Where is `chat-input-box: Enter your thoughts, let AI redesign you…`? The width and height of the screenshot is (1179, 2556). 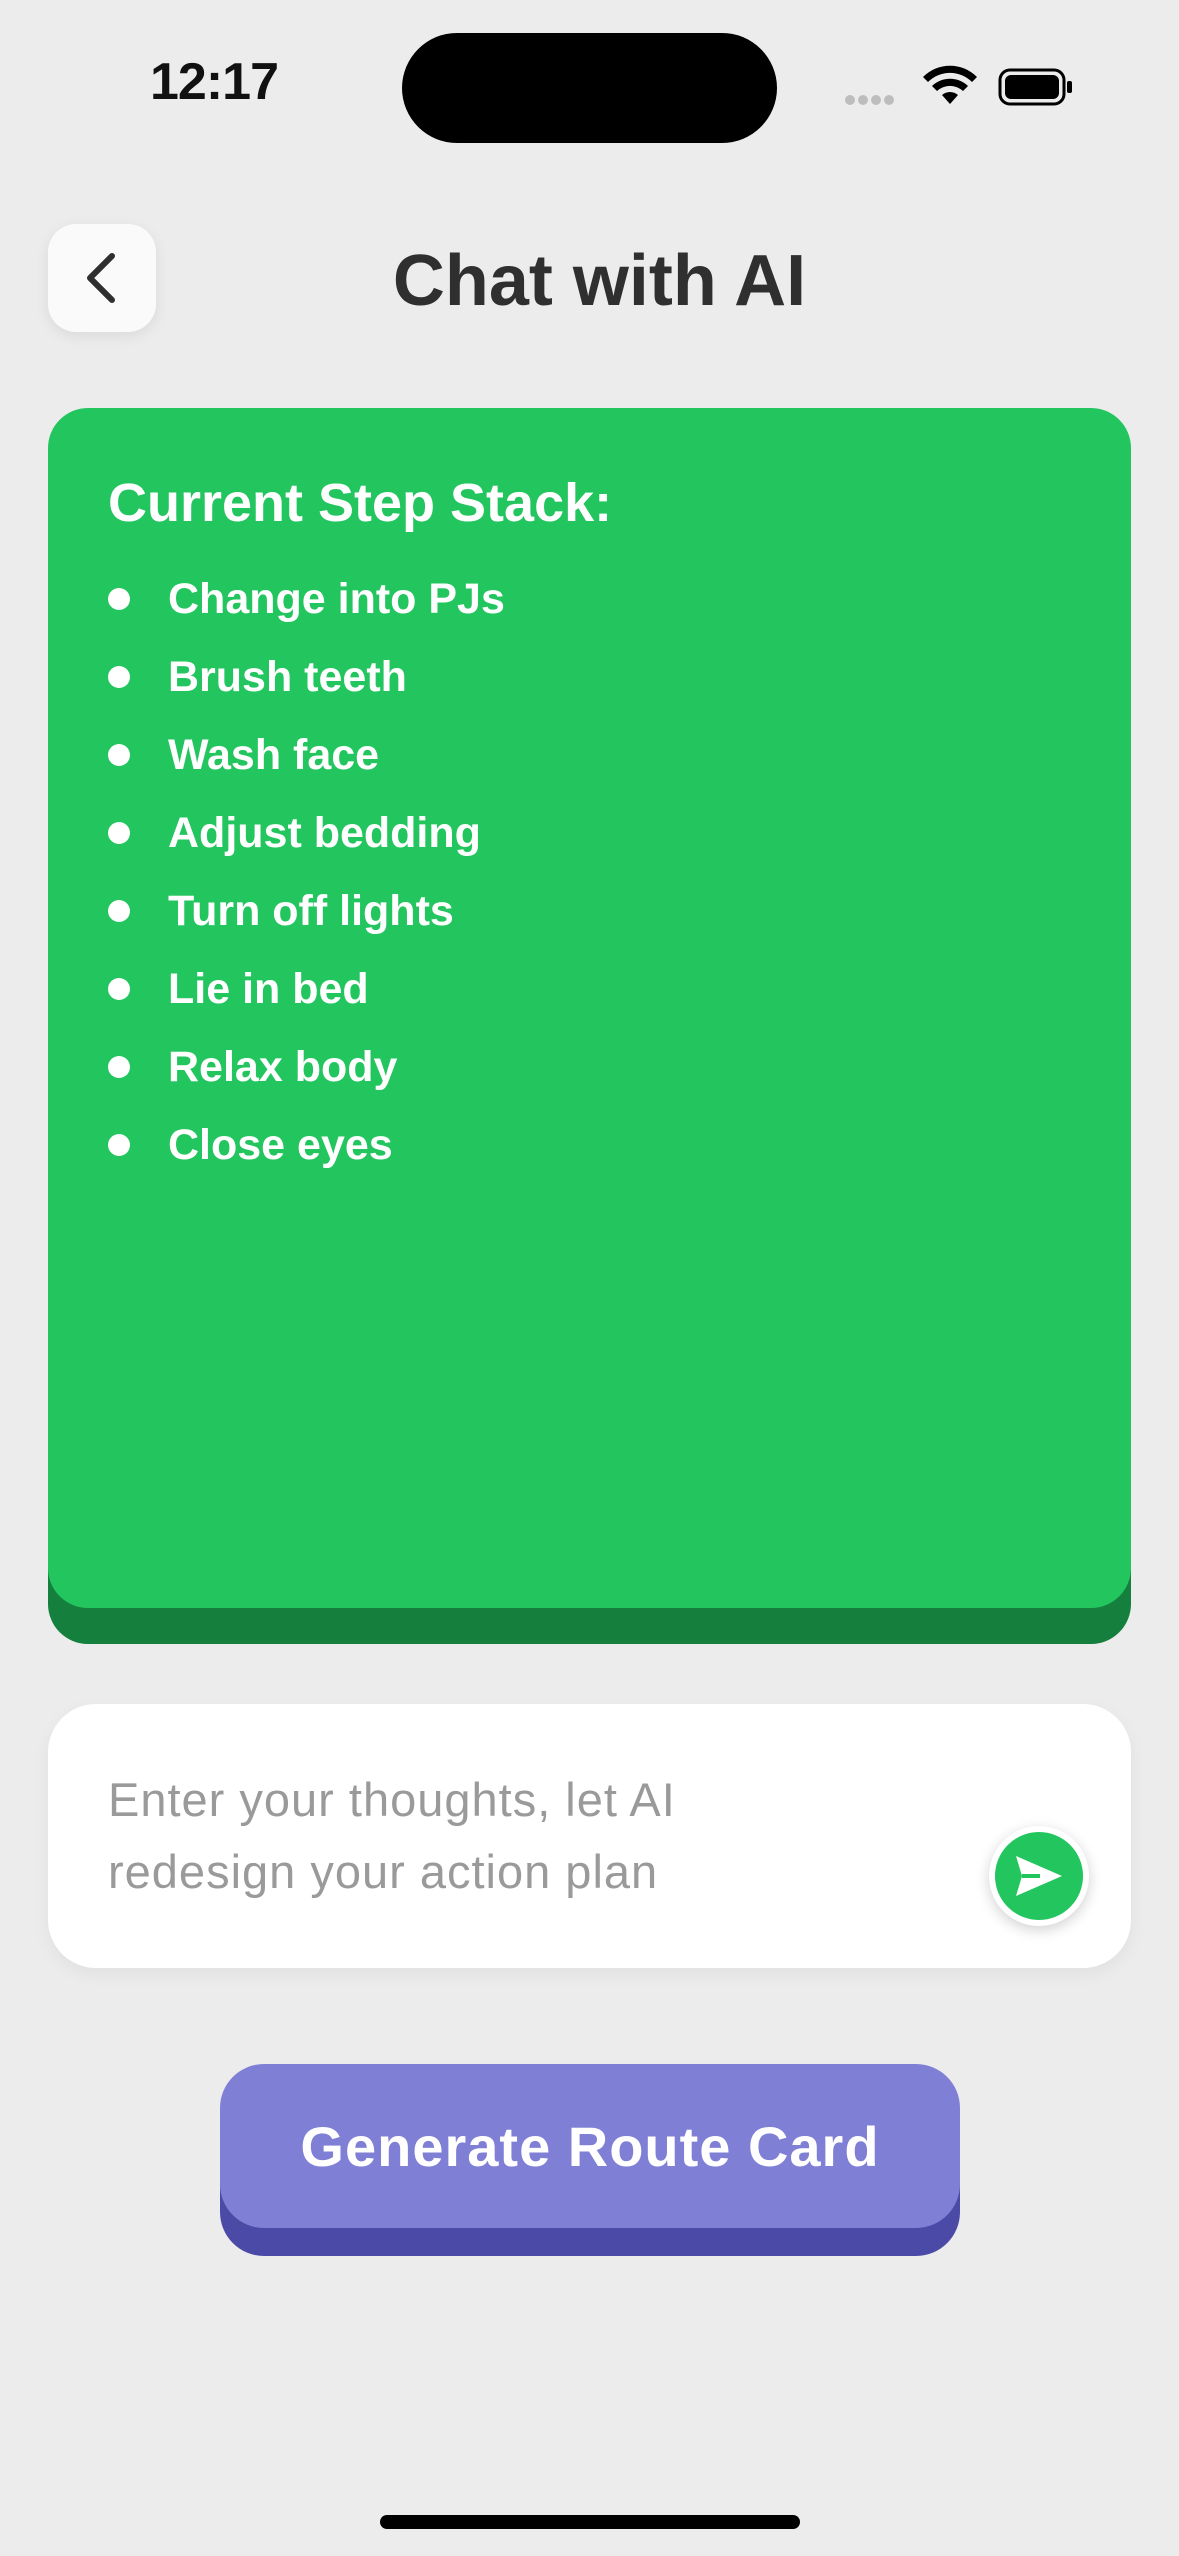 chat-input-box: Enter your thoughts, let AI redesign you… is located at coordinates (589, 1836).